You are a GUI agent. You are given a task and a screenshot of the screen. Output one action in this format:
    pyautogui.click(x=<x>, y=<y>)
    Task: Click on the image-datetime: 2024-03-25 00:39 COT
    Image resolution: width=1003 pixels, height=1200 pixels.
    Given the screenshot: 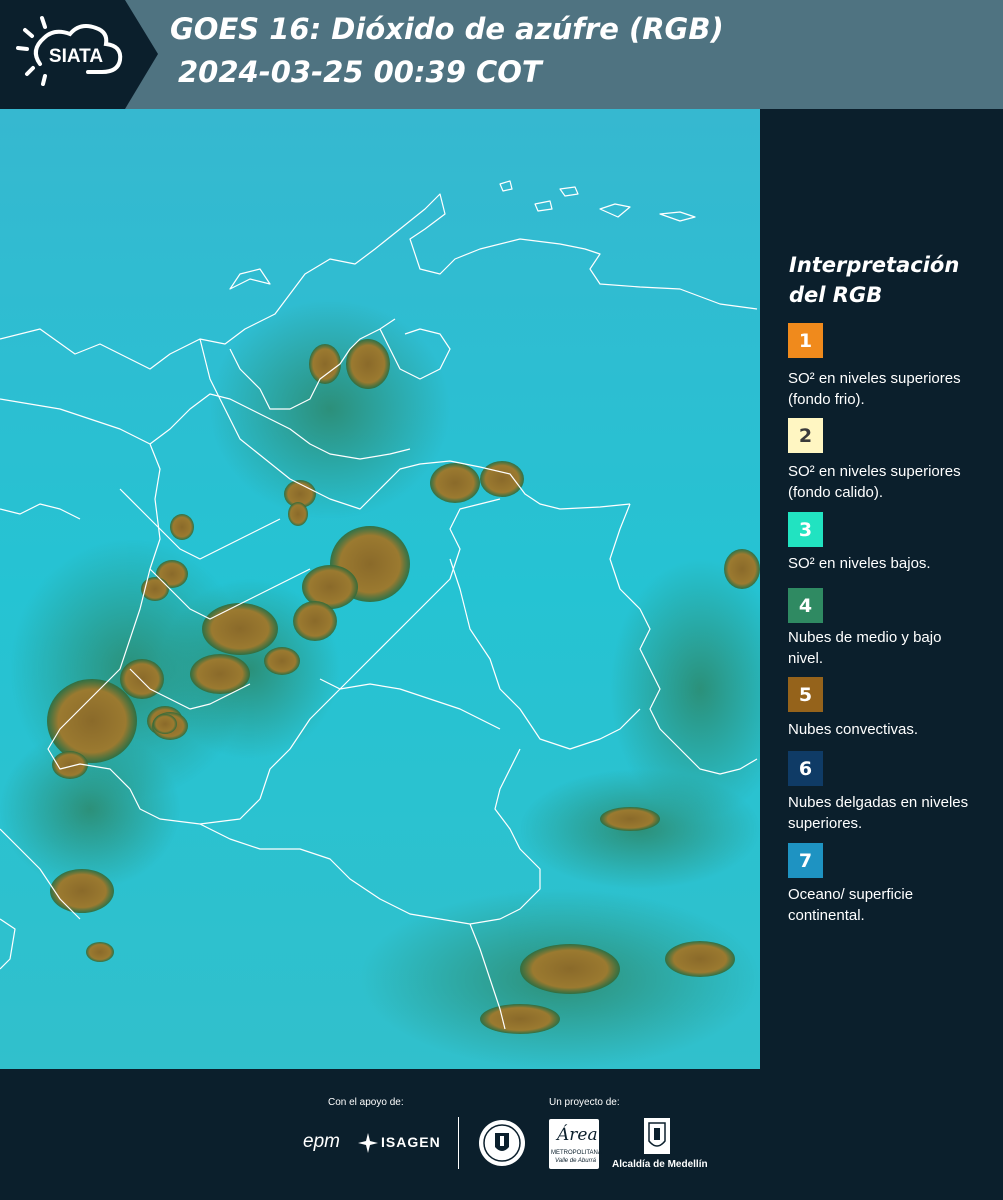 What is the action you would take?
    pyautogui.click(x=360, y=72)
    